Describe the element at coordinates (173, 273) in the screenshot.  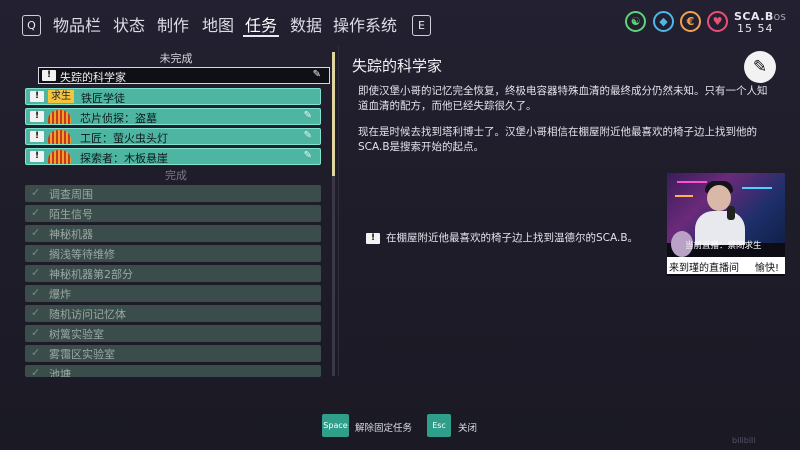
I see `completed-quest-row: ✓ 神秘机器第2部分` at that location.